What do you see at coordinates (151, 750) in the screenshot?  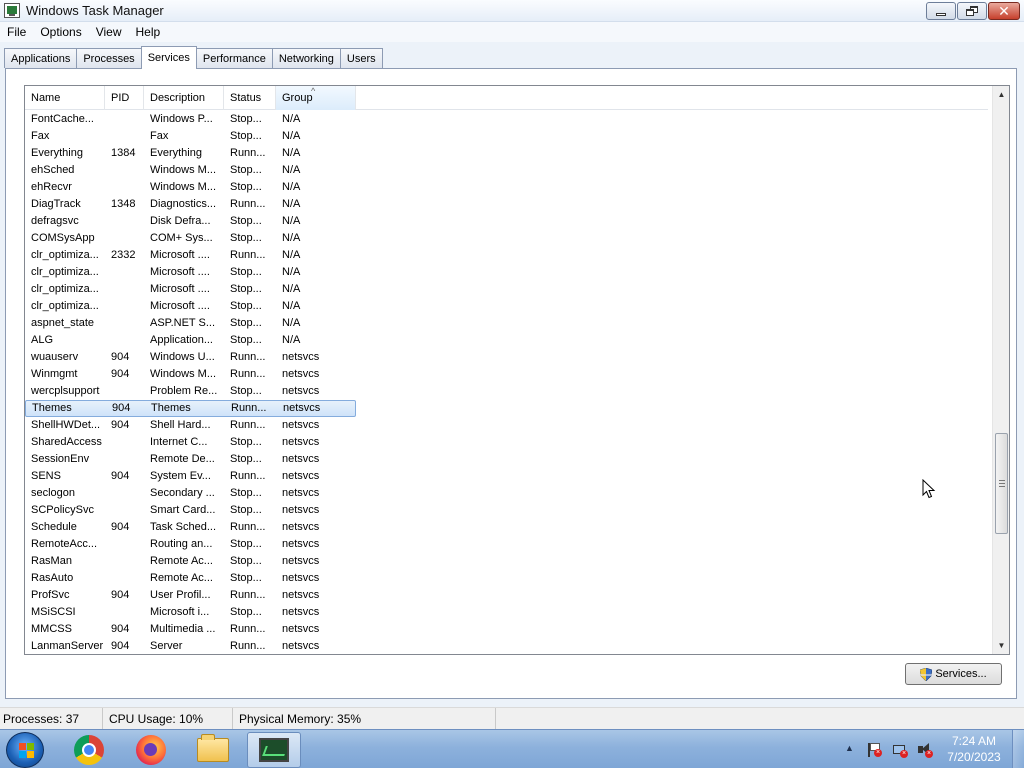 I see `firefox-icon` at bounding box center [151, 750].